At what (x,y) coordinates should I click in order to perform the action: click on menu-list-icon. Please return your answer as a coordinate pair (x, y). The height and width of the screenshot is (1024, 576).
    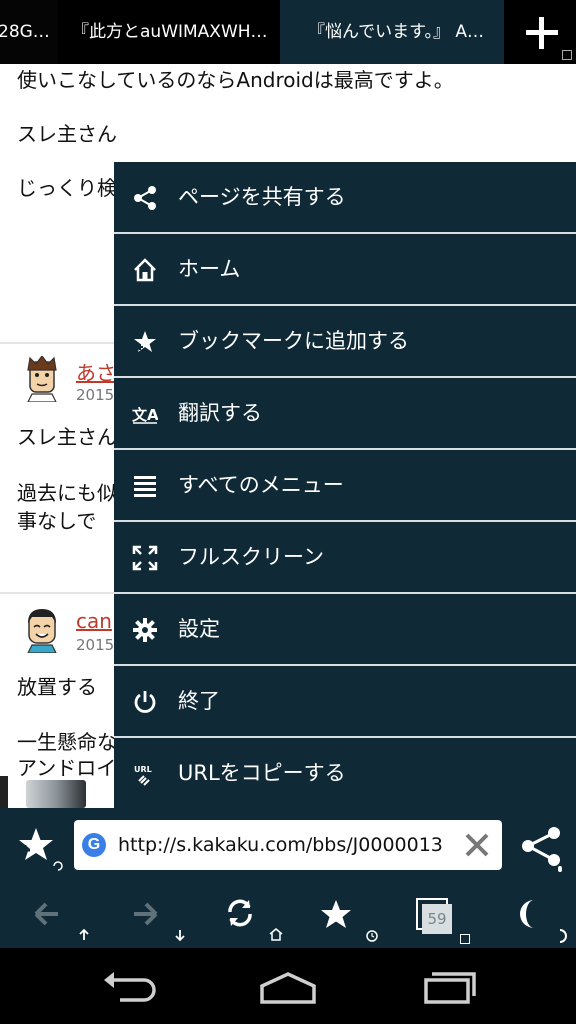
    Looking at the image, I should click on (145, 486).